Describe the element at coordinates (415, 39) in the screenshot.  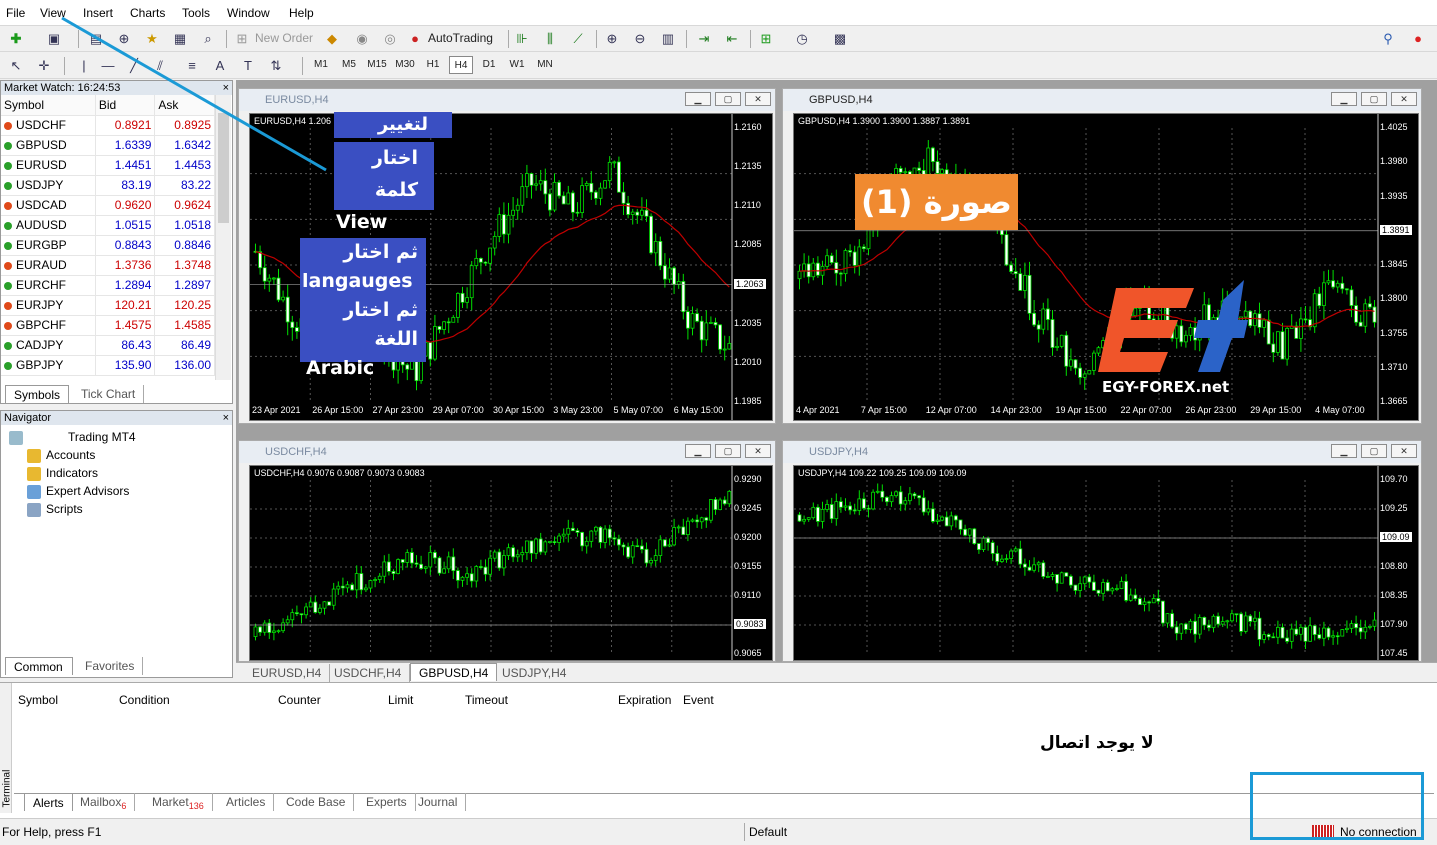
I see `autotrading-icon: ●` at that location.